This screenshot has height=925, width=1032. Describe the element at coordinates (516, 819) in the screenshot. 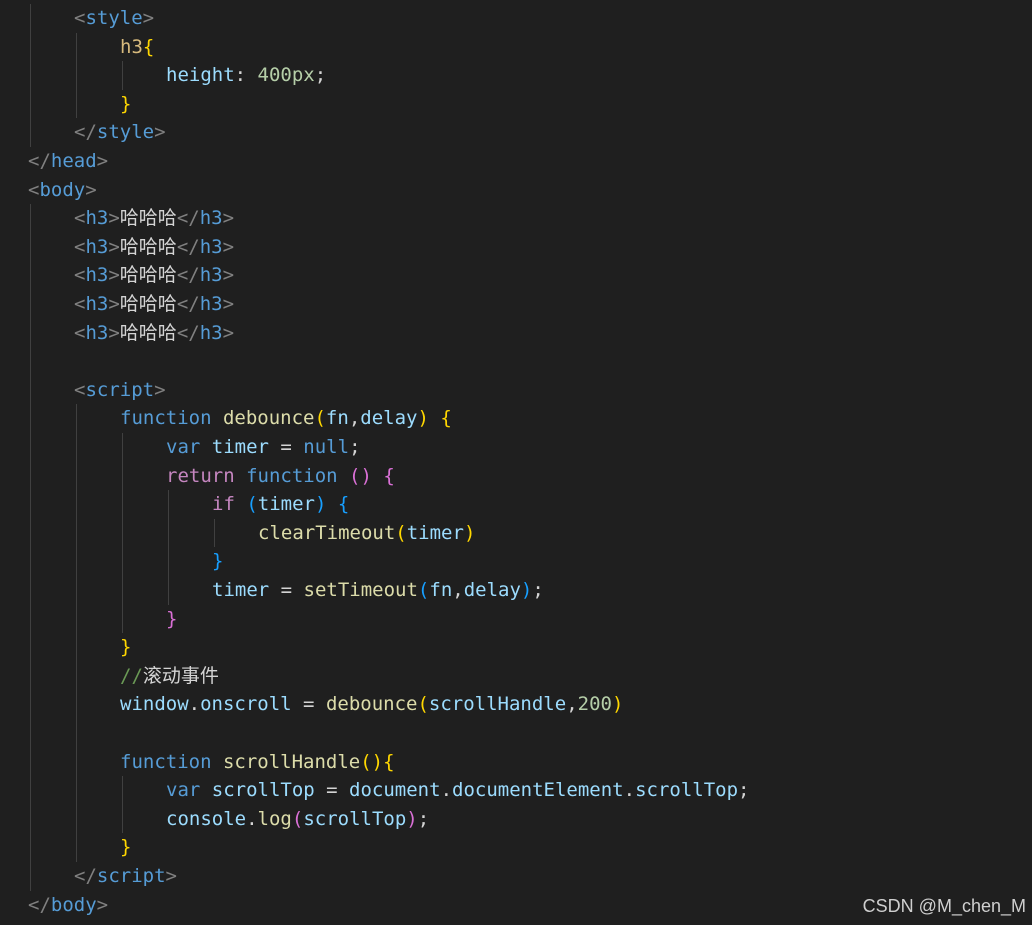

I see `code-line: console.log(scrollTop);` at that location.